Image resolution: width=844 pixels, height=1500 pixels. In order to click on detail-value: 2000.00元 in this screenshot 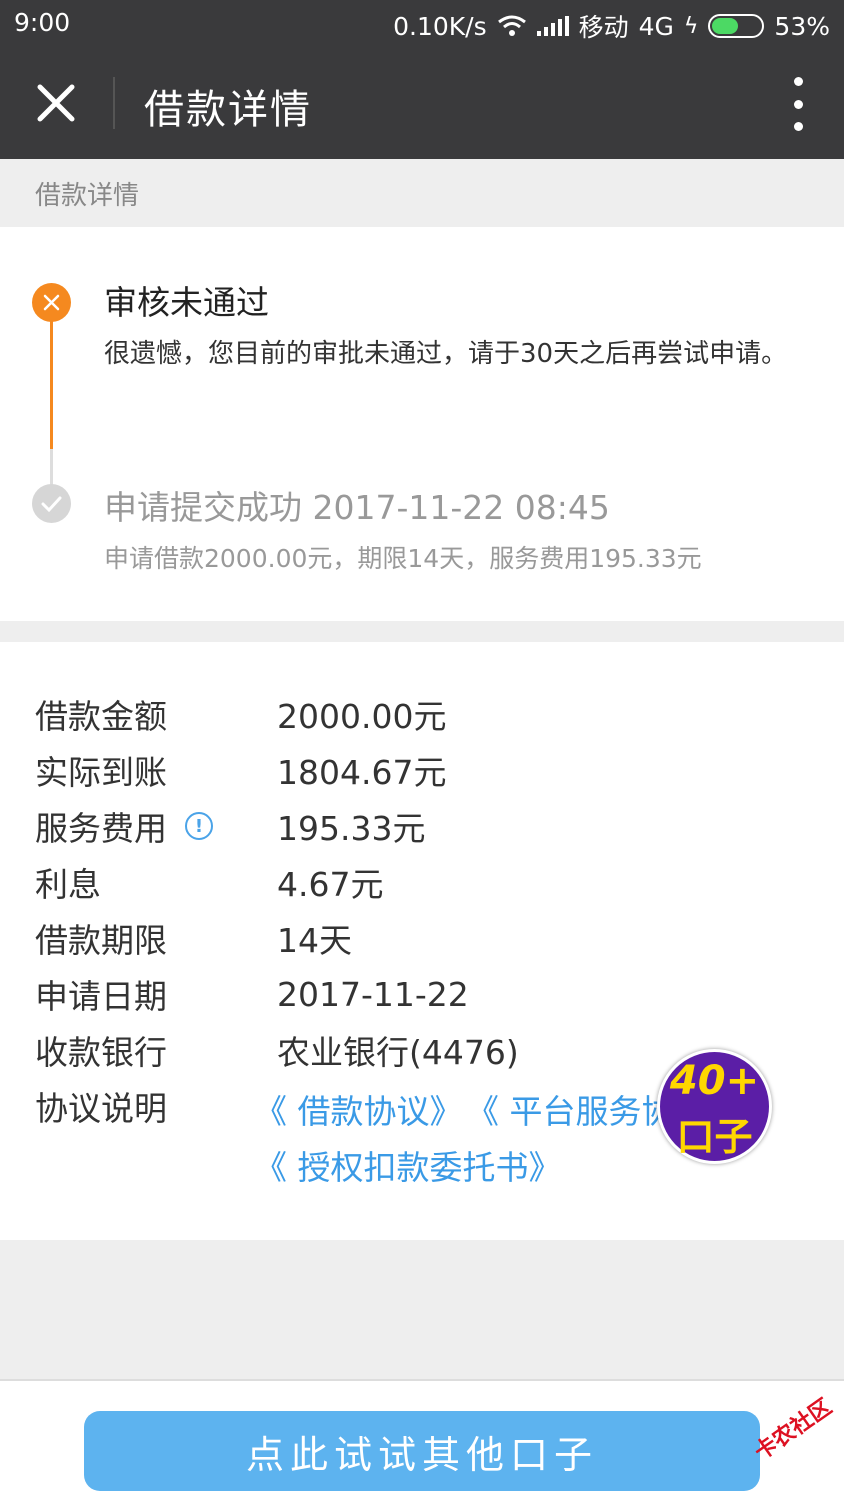, I will do `click(362, 716)`.